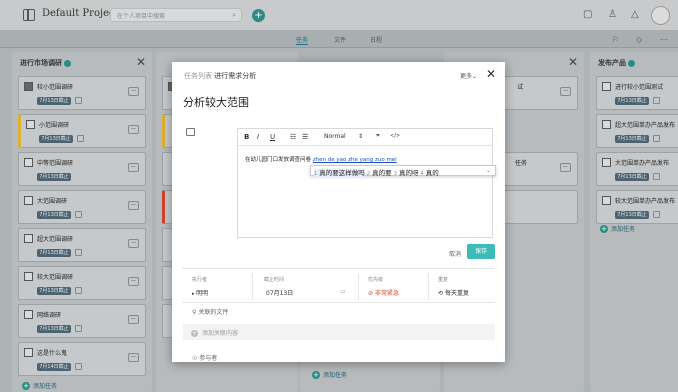 This screenshot has width=678, height=392. Describe the element at coordinates (204, 357) in the screenshot. I see `participants-section: ☉ 参与者` at that location.